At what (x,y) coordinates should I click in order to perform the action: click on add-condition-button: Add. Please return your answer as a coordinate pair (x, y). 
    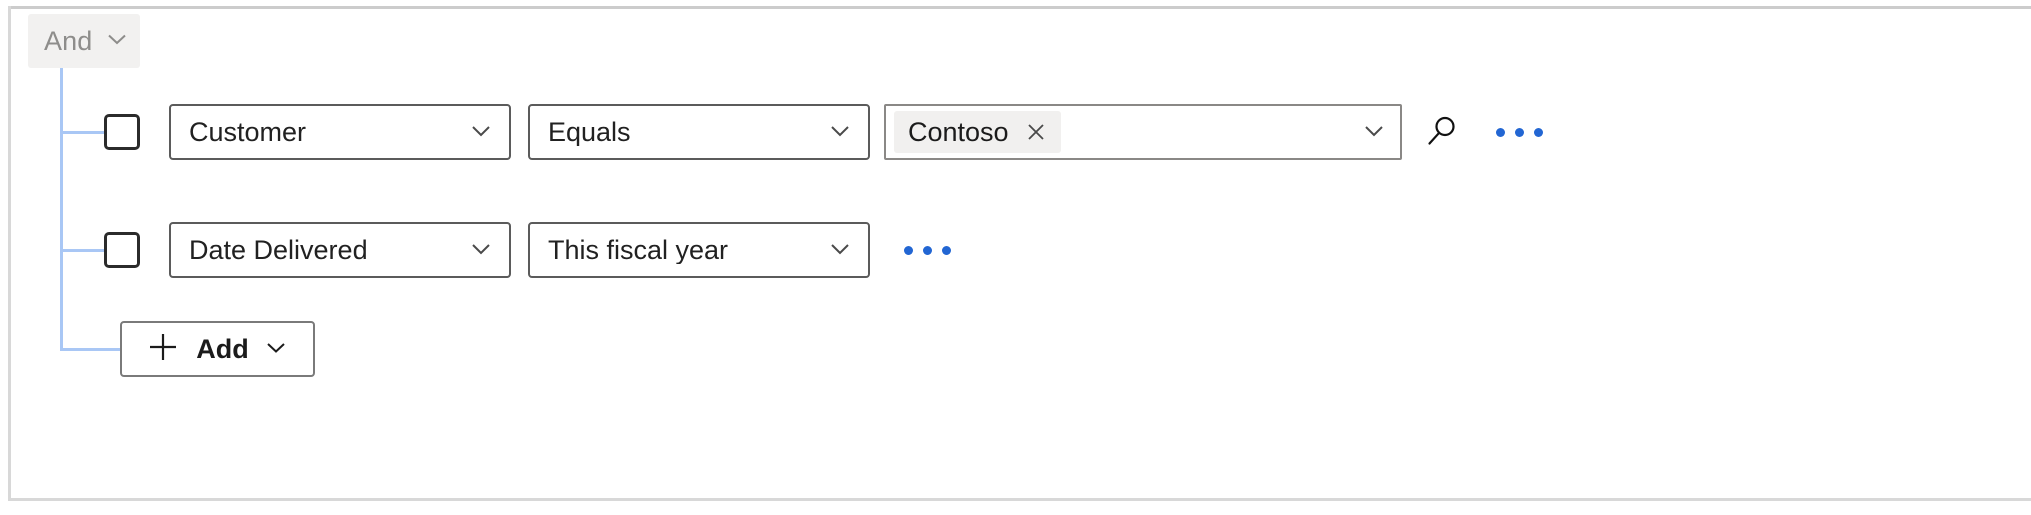
    Looking at the image, I should click on (217, 349).